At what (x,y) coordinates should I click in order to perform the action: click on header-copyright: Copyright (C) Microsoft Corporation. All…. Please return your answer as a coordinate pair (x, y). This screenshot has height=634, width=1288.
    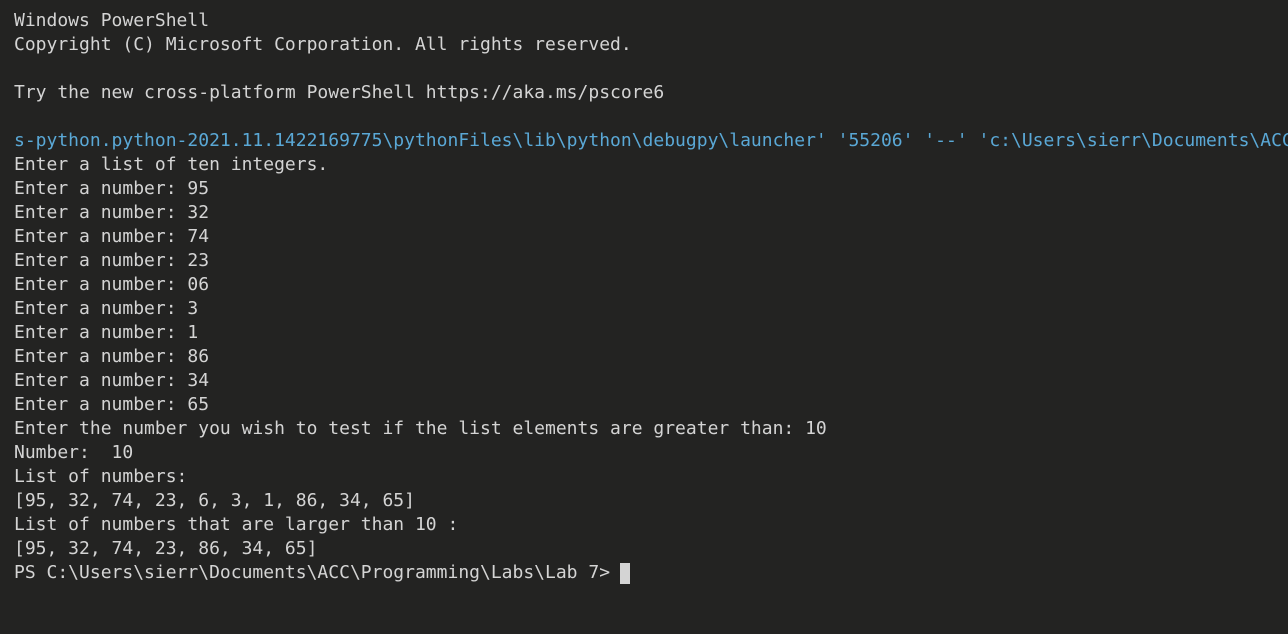
    Looking at the image, I should click on (323, 44).